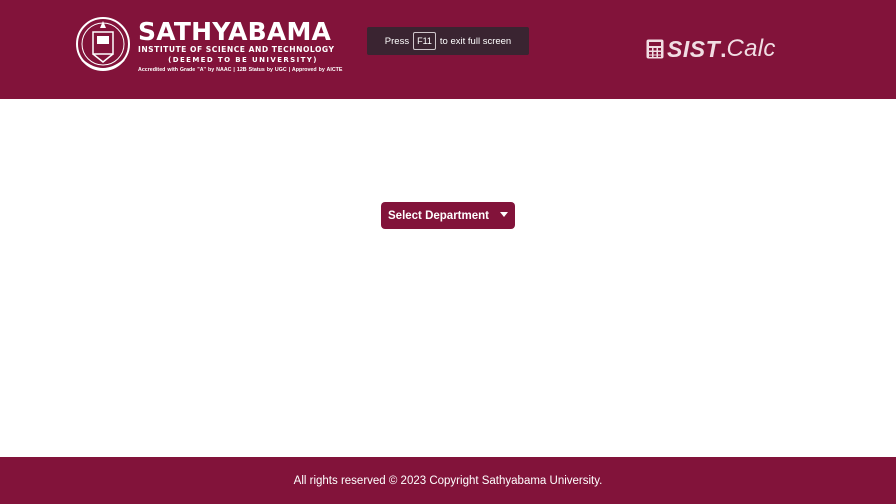 The image size is (896, 504). Describe the element at coordinates (235, 31) in the screenshot. I see `university-name: SATHYABAMA` at that location.